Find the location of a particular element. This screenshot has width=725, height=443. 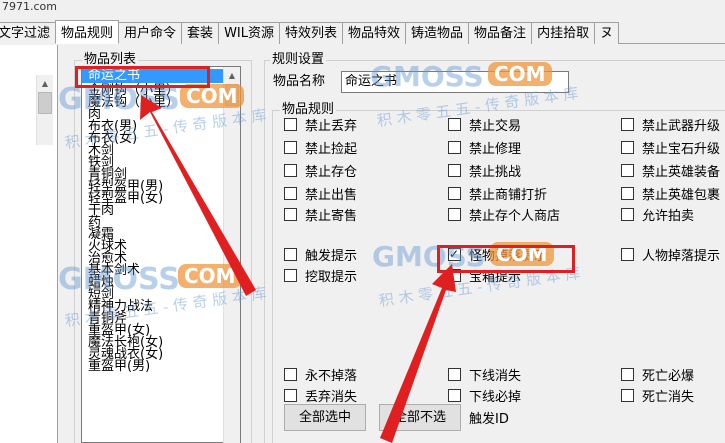

rule-checkbox-label: 禁止出售 is located at coordinates (331, 195).